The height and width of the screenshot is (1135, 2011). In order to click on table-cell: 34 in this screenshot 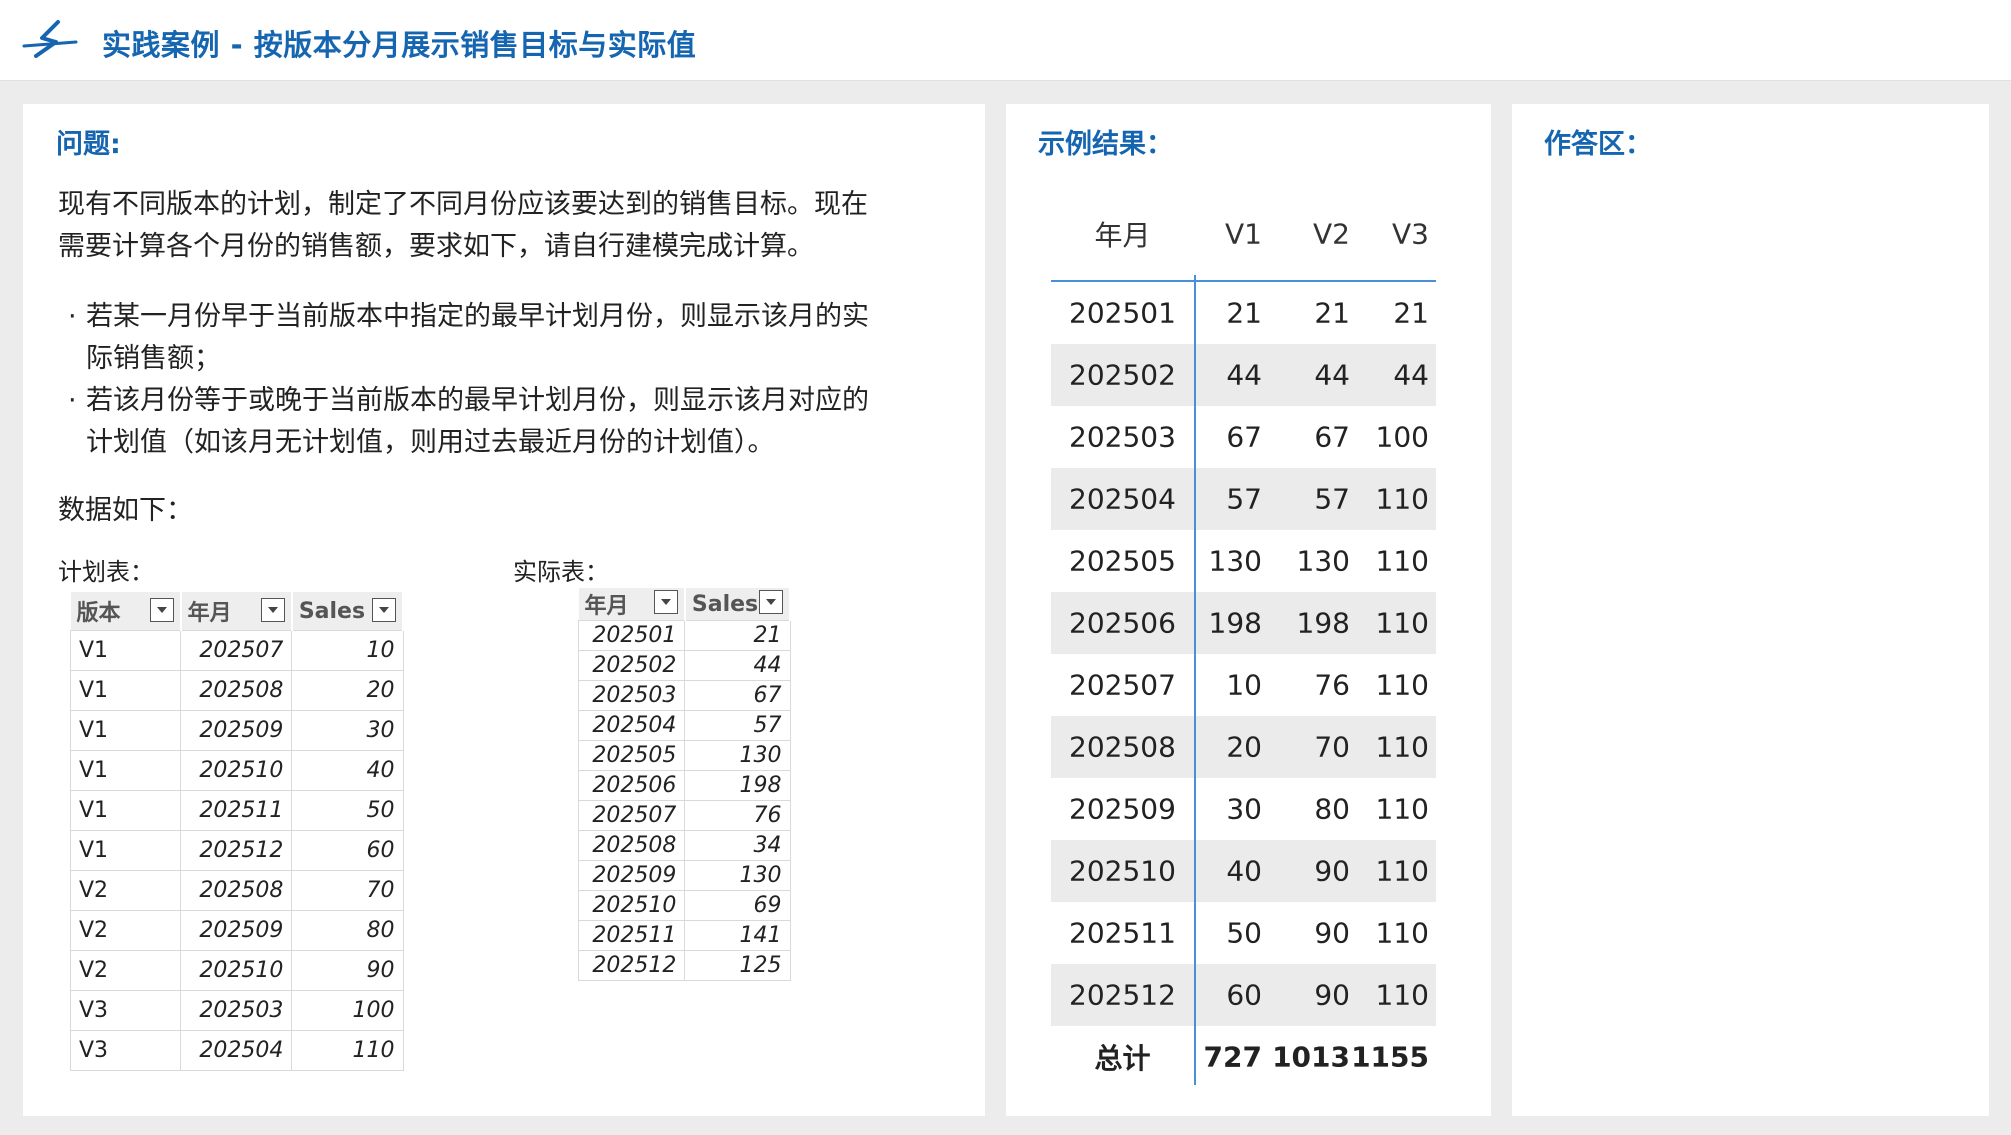, I will do `click(737, 845)`.